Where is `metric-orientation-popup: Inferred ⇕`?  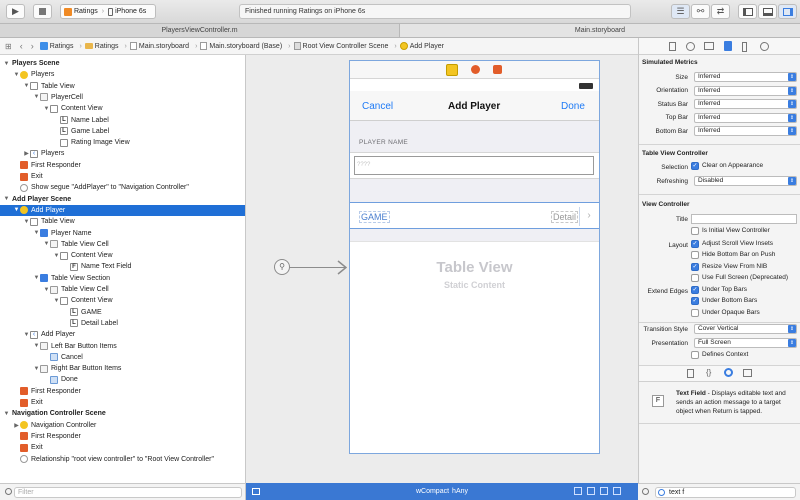
metric-orientation-popup: Inferred ⇕ is located at coordinates (745, 90).